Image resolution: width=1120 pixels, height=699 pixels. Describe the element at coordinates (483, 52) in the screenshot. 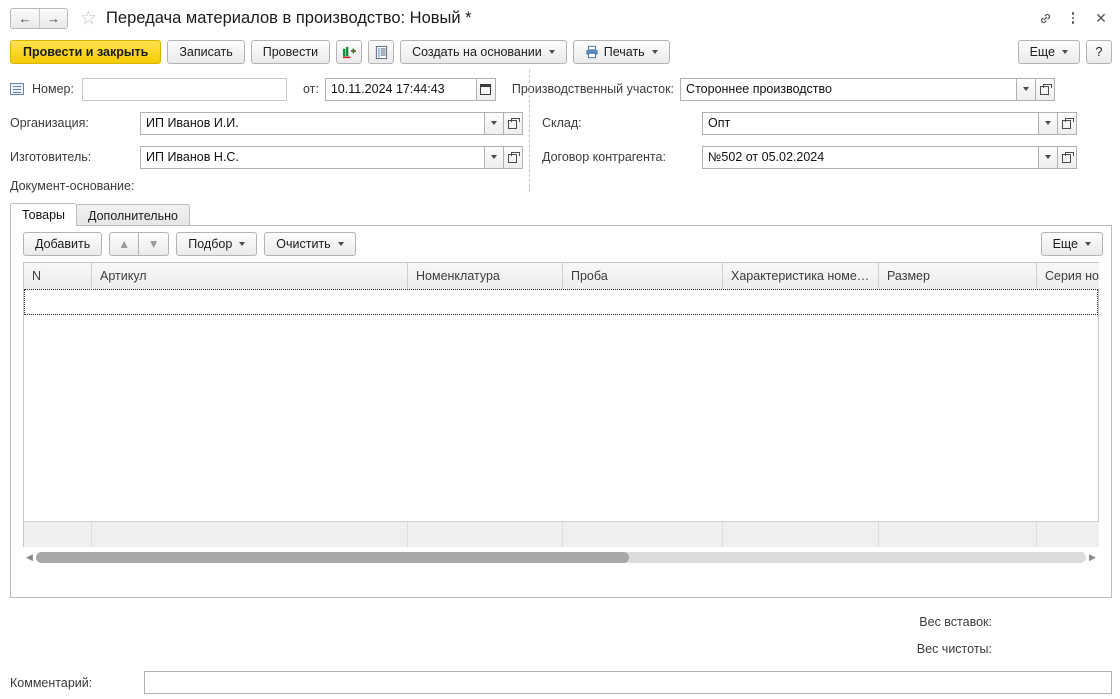

I see `create-based-on-button: Создать на основании` at that location.